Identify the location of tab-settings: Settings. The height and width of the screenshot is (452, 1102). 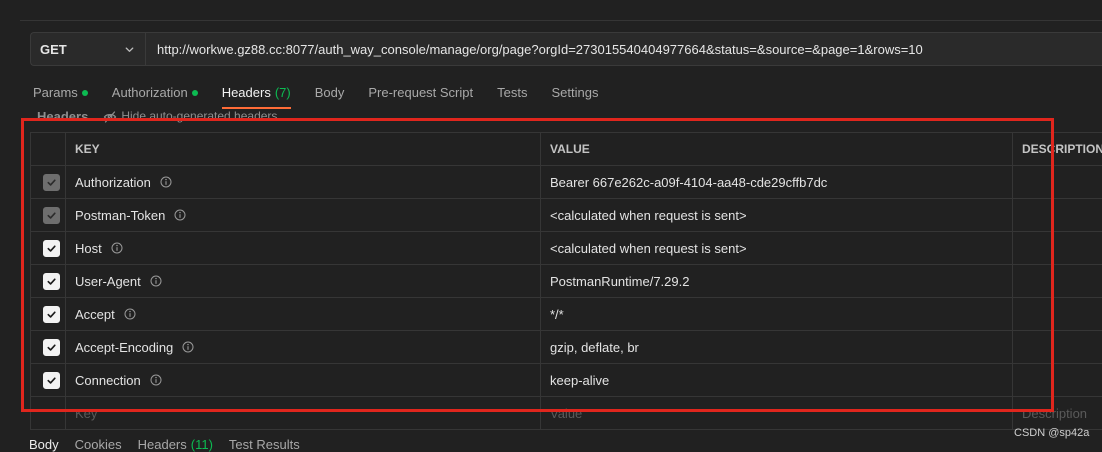
(574, 96).